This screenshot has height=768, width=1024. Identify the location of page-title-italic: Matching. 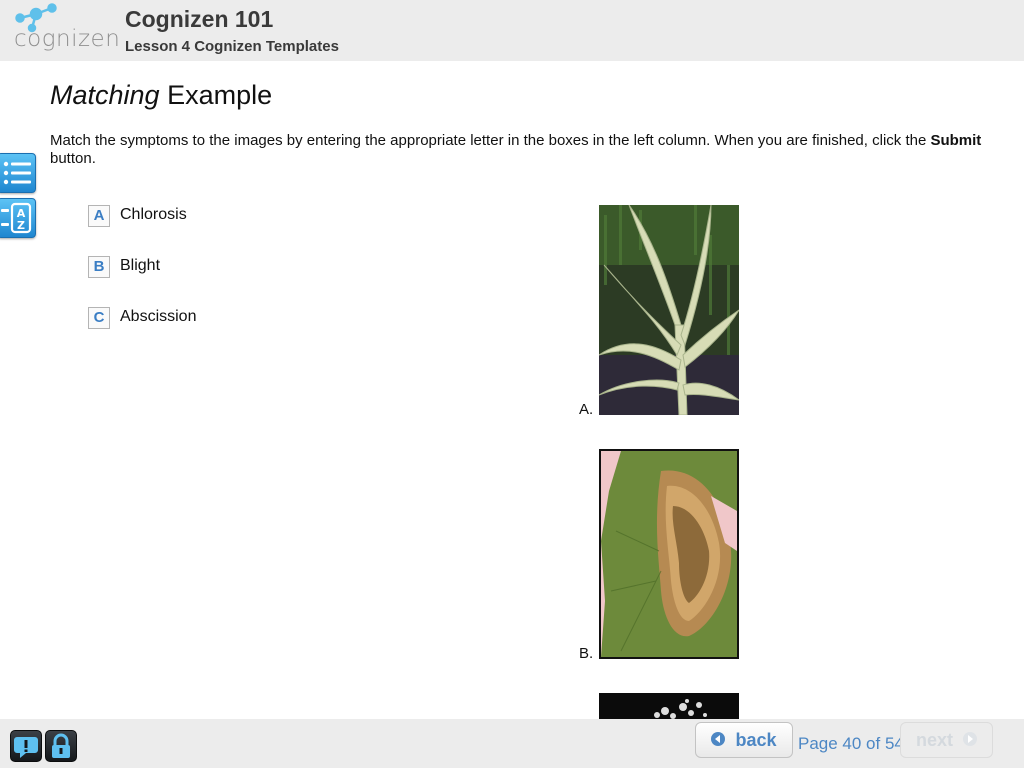
(105, 95).